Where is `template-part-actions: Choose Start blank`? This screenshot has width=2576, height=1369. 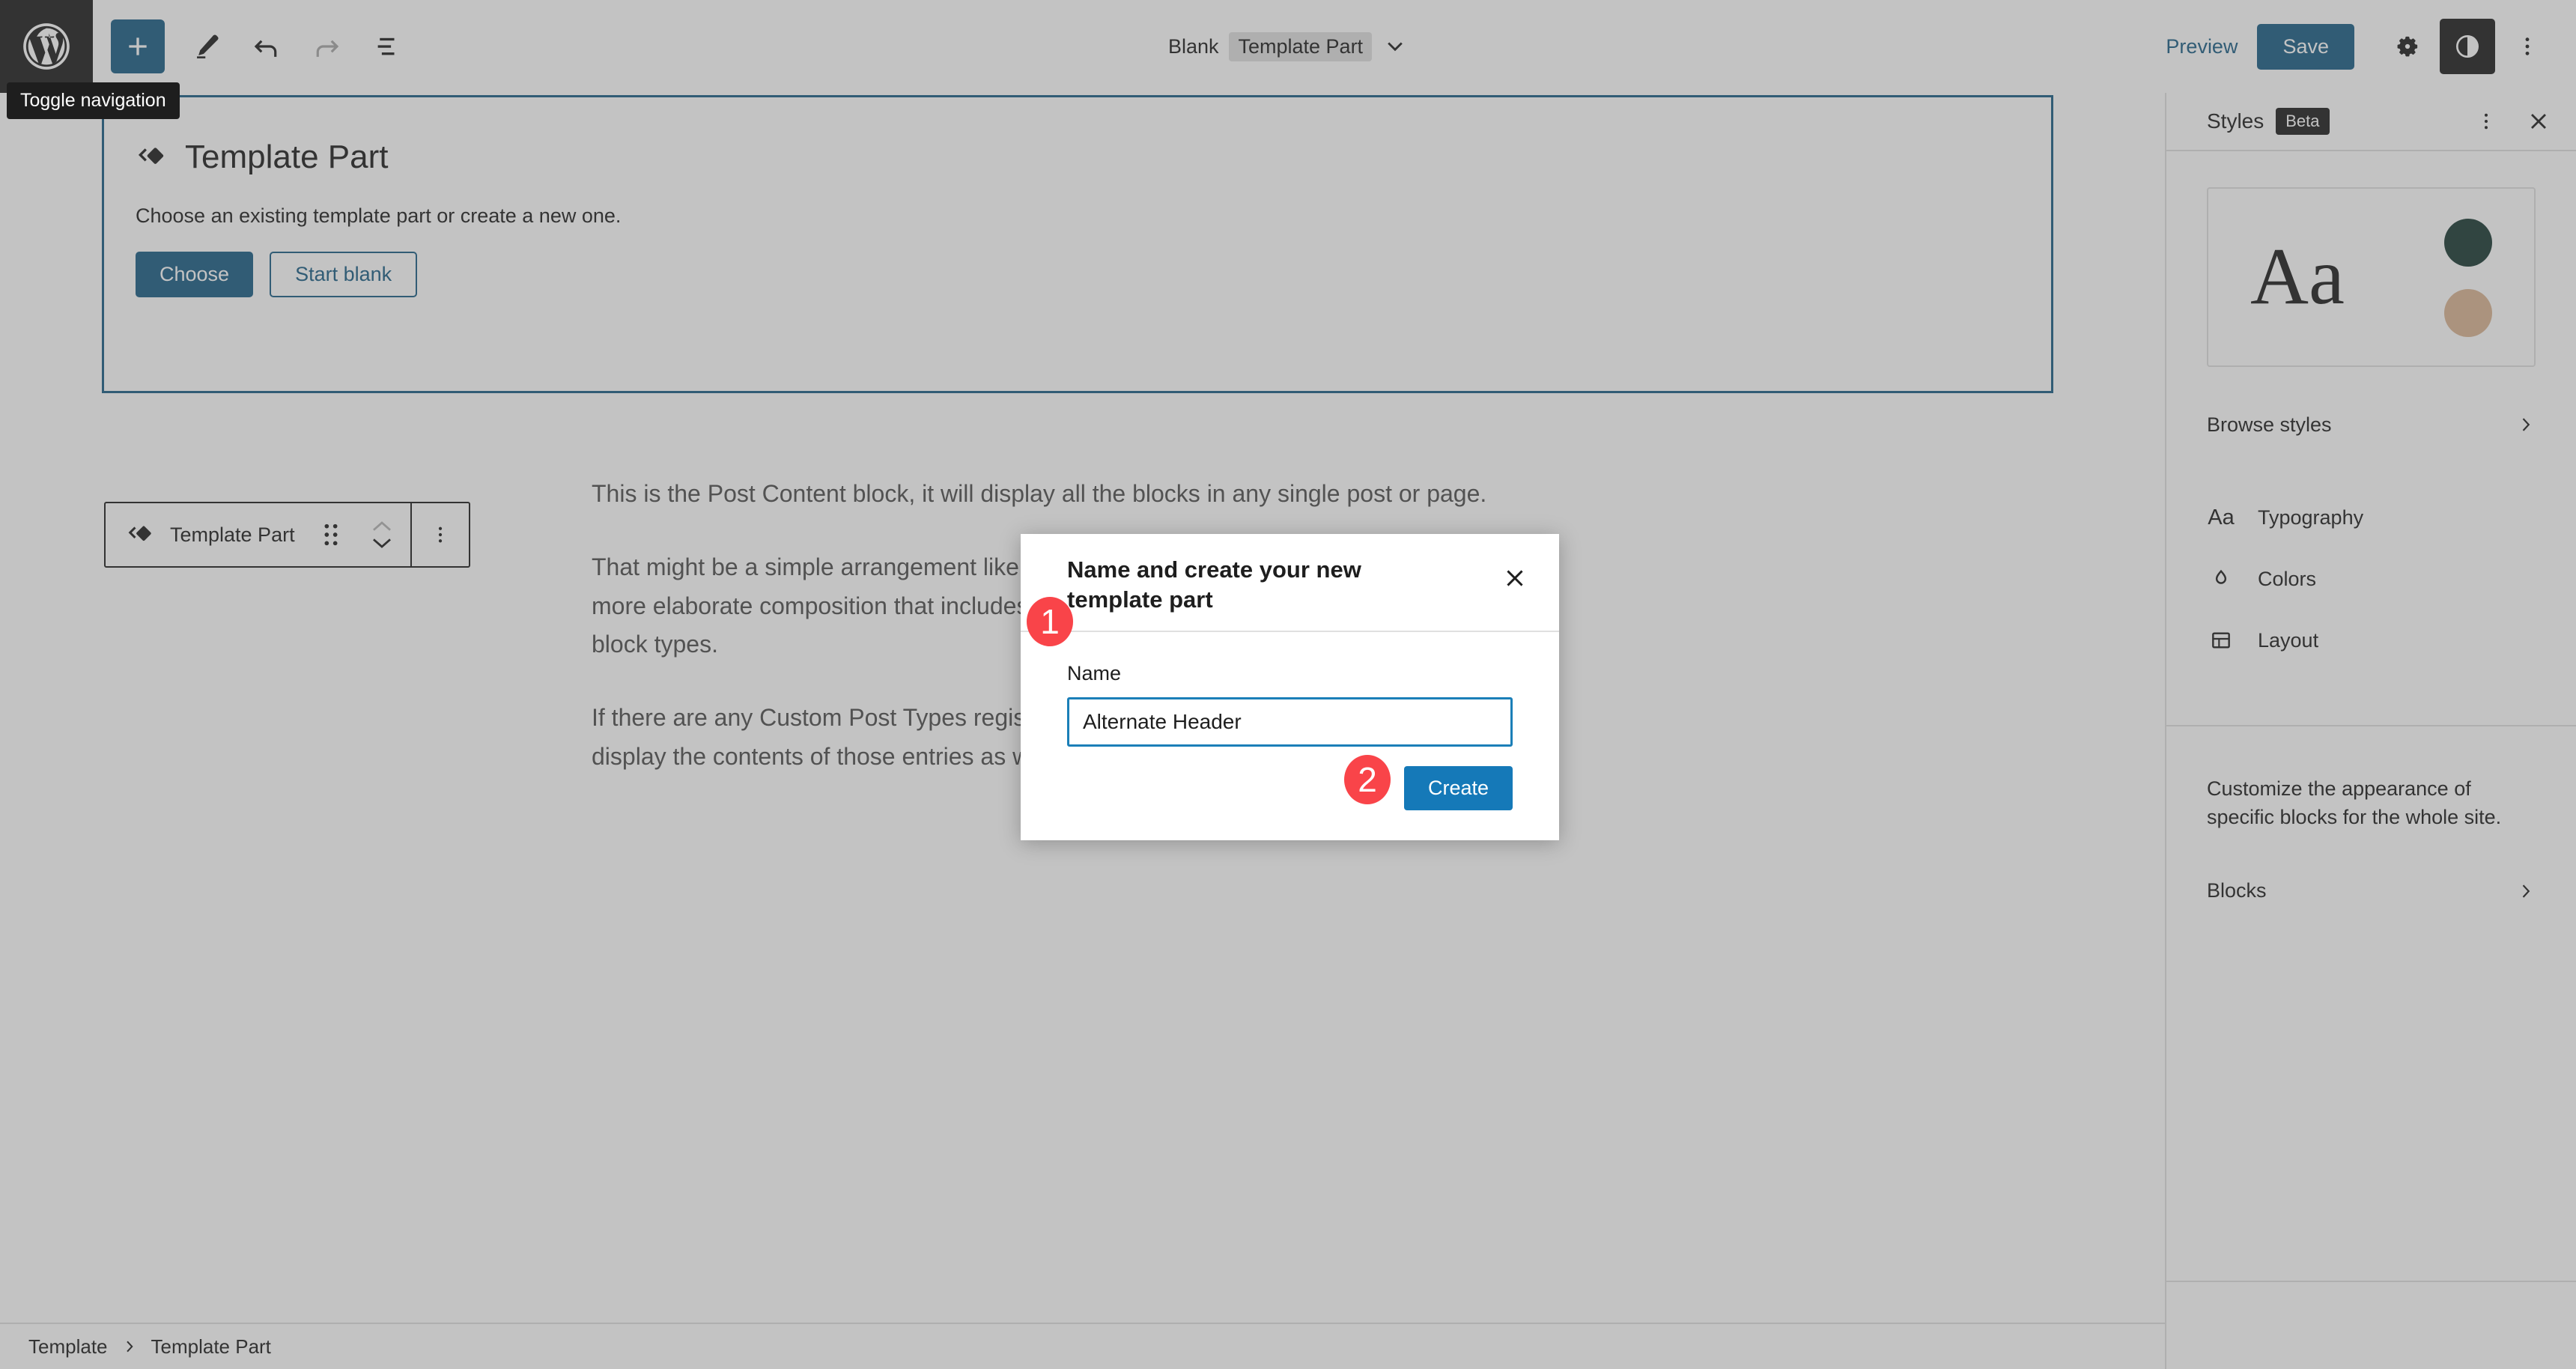 template-part-actions: Choose Start blank is located at coordinates (1077, 263).